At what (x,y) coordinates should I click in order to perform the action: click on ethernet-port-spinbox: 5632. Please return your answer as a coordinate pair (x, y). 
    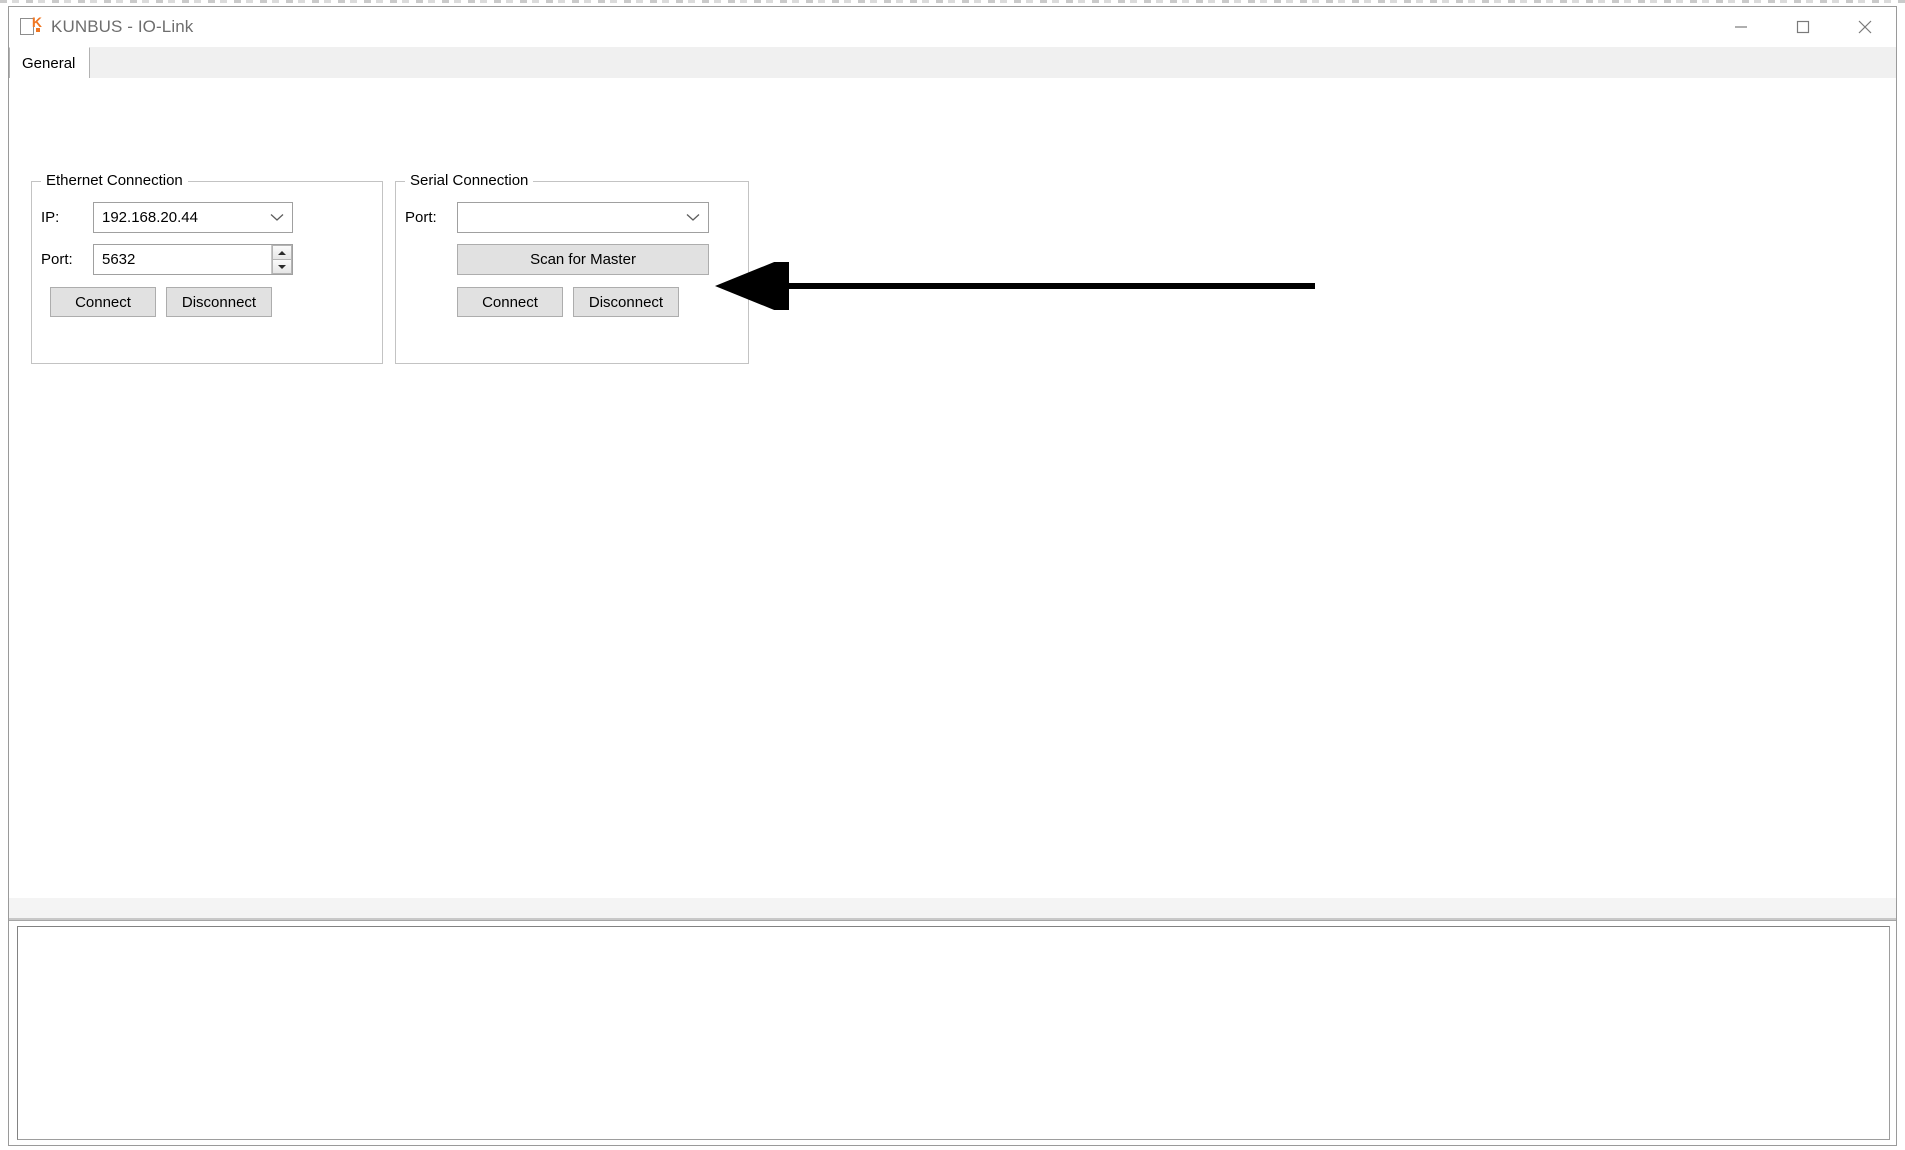
    Looking at the image, I should click on (193, 259).